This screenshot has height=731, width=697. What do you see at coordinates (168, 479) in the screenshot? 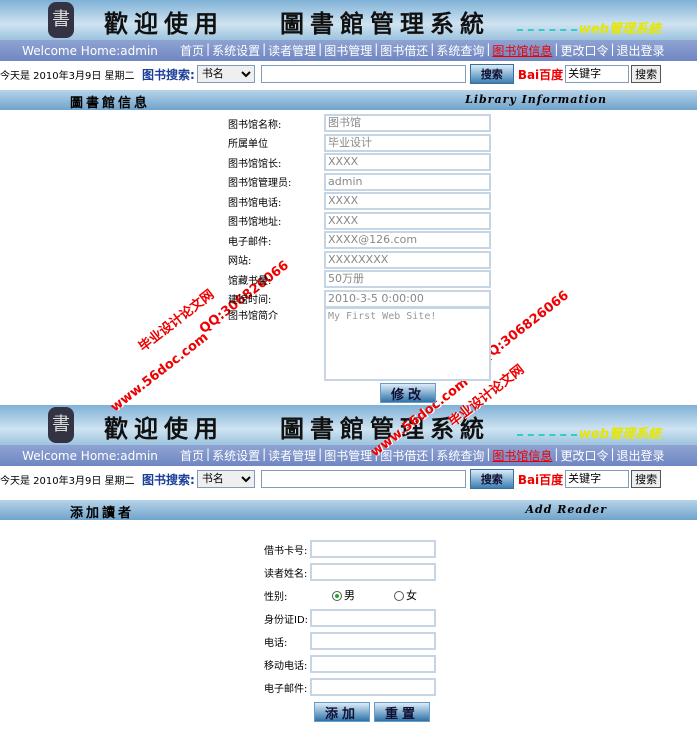
I see `search-label: 图书搜索:` at bounding box center [168, 479].